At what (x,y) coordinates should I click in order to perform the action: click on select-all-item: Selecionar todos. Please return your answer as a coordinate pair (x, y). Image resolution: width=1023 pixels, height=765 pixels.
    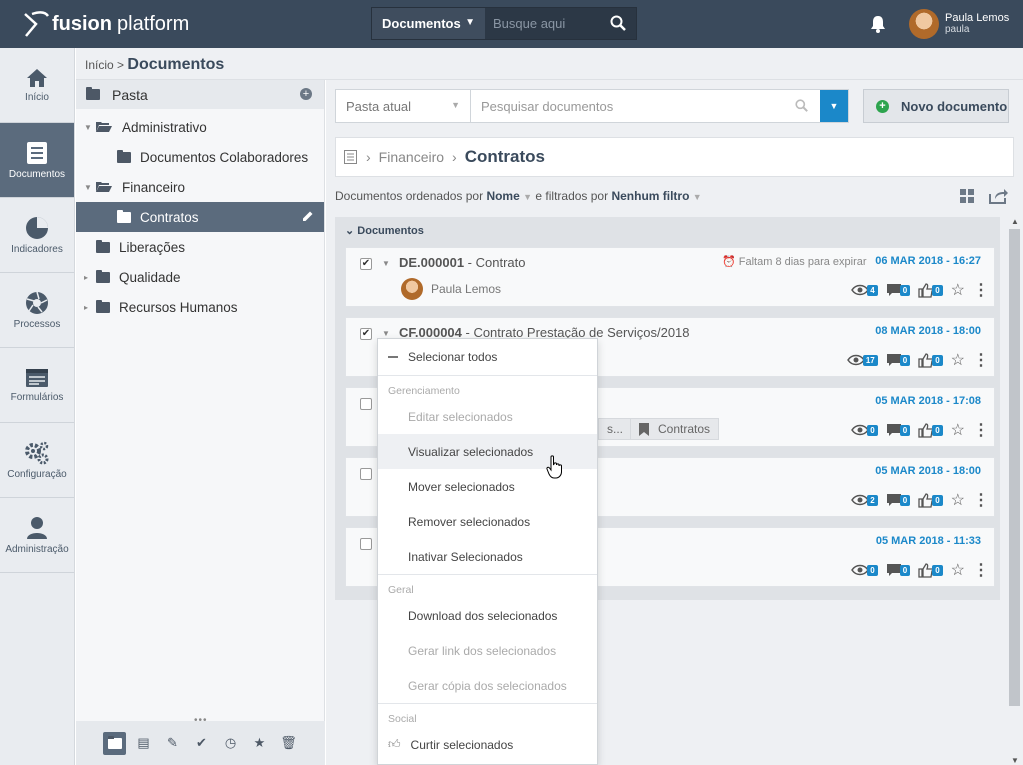
    Looking at the image, I should click on (487, 357).